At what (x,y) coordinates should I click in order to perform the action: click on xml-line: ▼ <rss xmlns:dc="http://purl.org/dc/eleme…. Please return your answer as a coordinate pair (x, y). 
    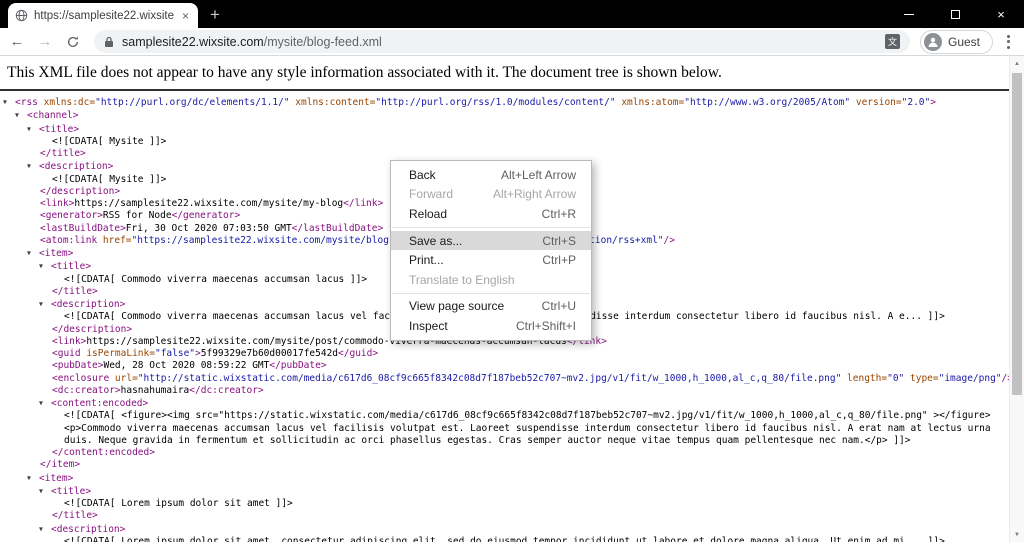
    Looking at the image, I should click on (502, 102).